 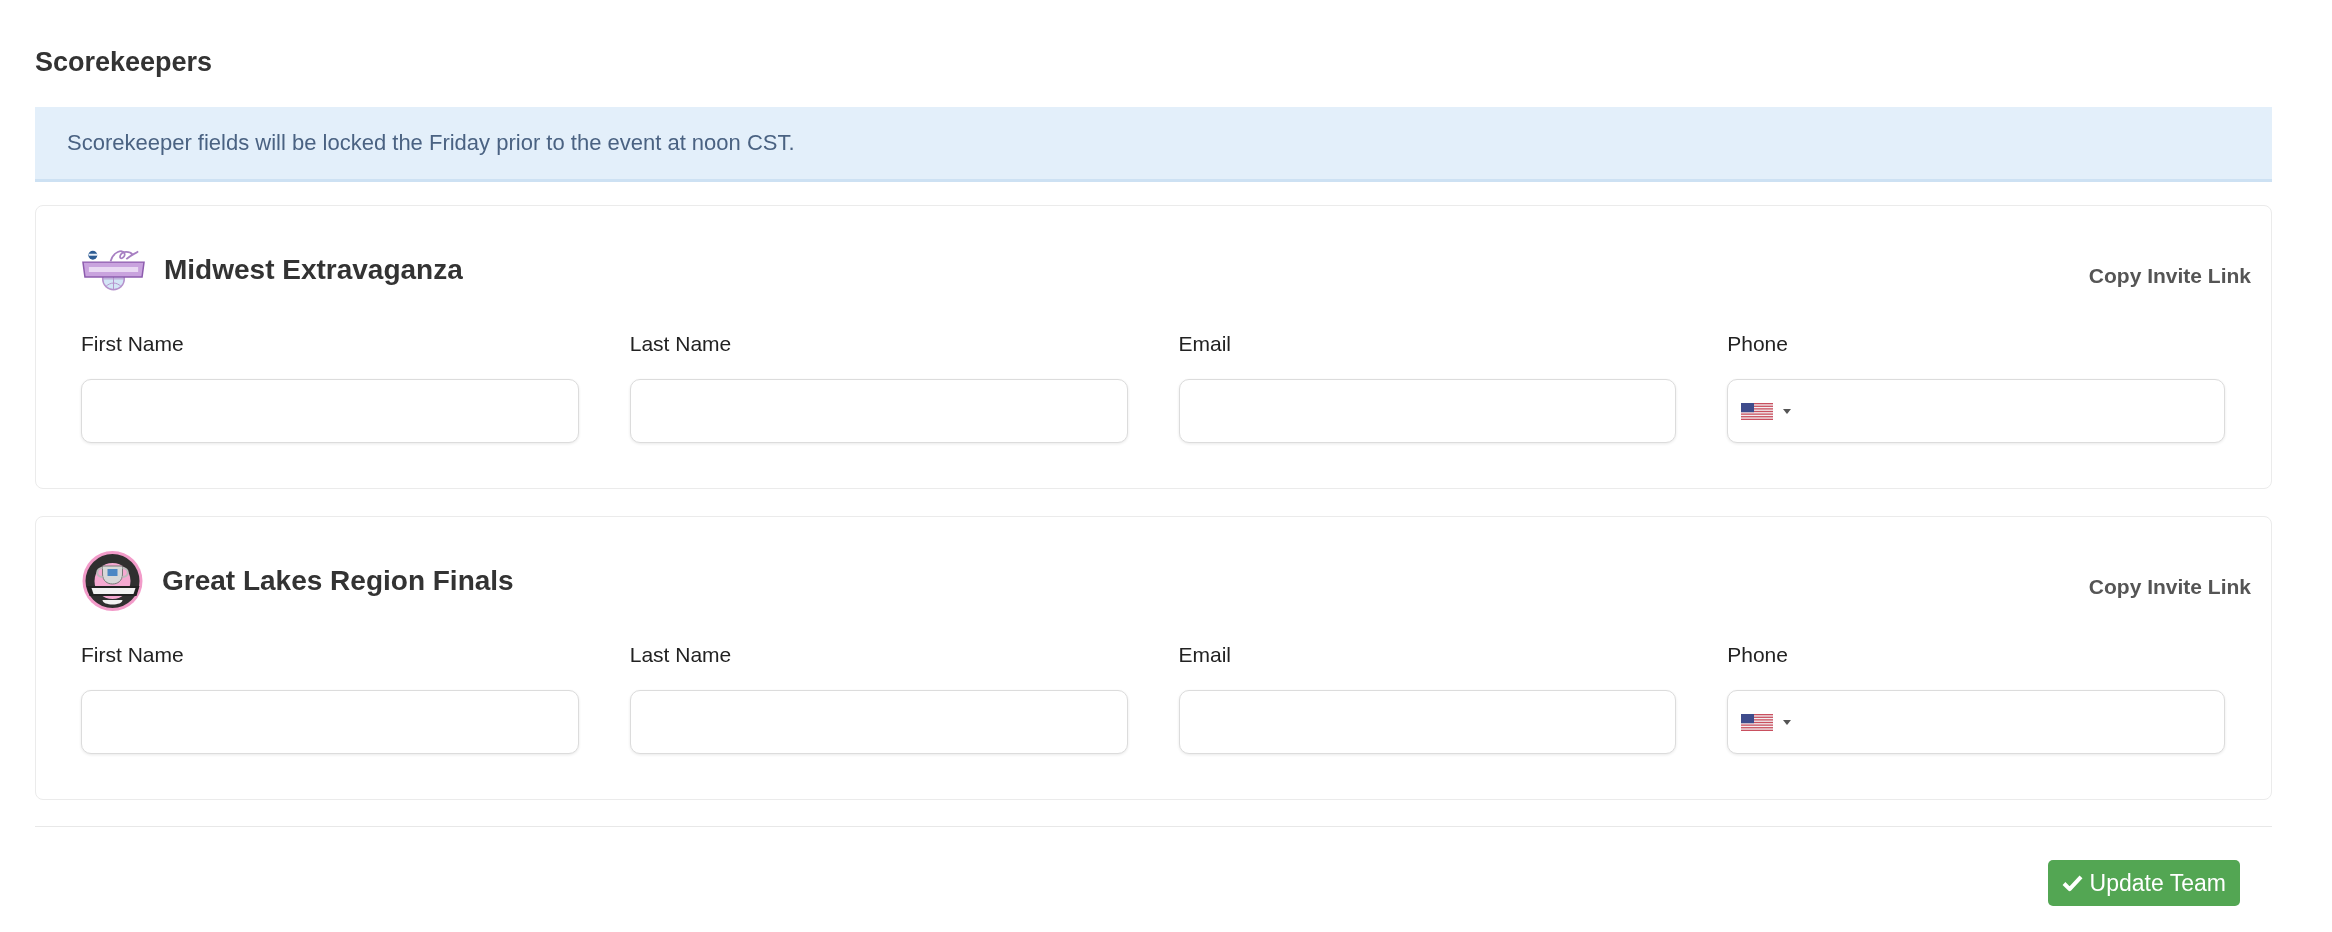 I want to click on check-icon, so click(x=2072, y=883).